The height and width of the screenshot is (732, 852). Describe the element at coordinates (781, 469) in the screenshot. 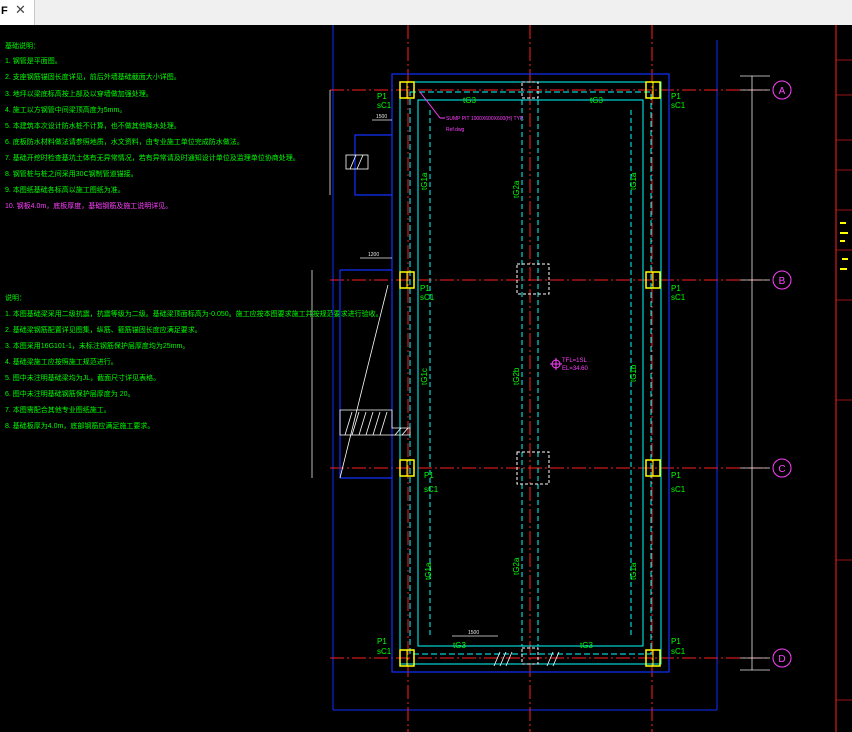

I see `axis-label-c: C` at that location.